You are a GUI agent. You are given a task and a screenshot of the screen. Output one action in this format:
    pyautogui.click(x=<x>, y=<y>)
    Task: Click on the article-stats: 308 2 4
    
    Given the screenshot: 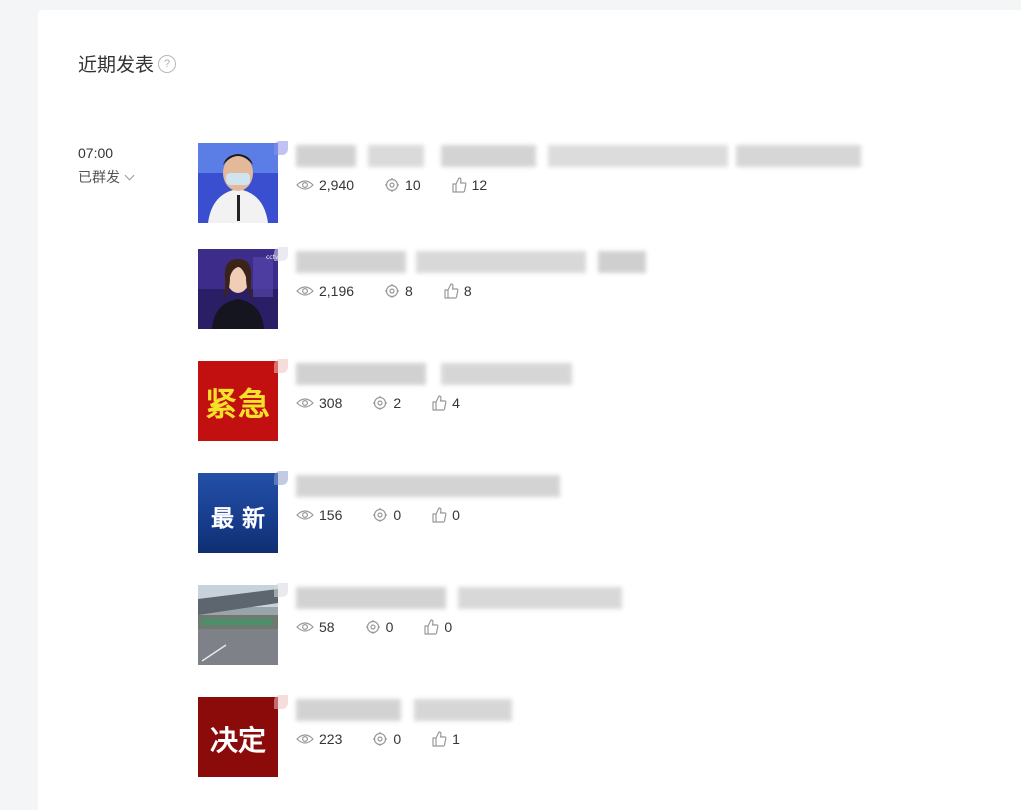 What is the action you would take?
    pyautogui.click(x=393, y=403)
    